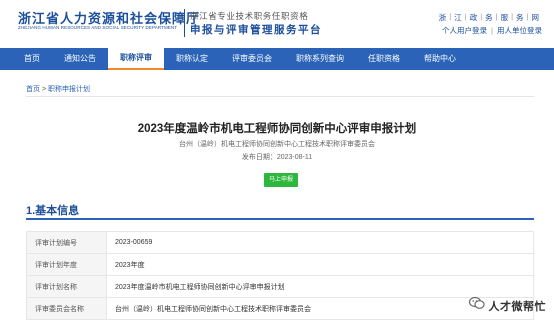 Image resolution: width=554 pixels, height=328 pixels. Describe the element at coordinates (505, 17) in the screenshot. I see `gov-link-char: 服` at that location.